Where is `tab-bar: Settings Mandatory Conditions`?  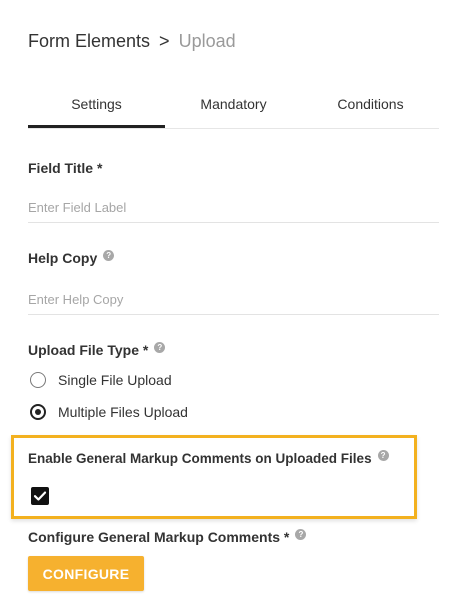 tab-bar: Settings Mandatory Conditions is located at coordinates (233, 107).